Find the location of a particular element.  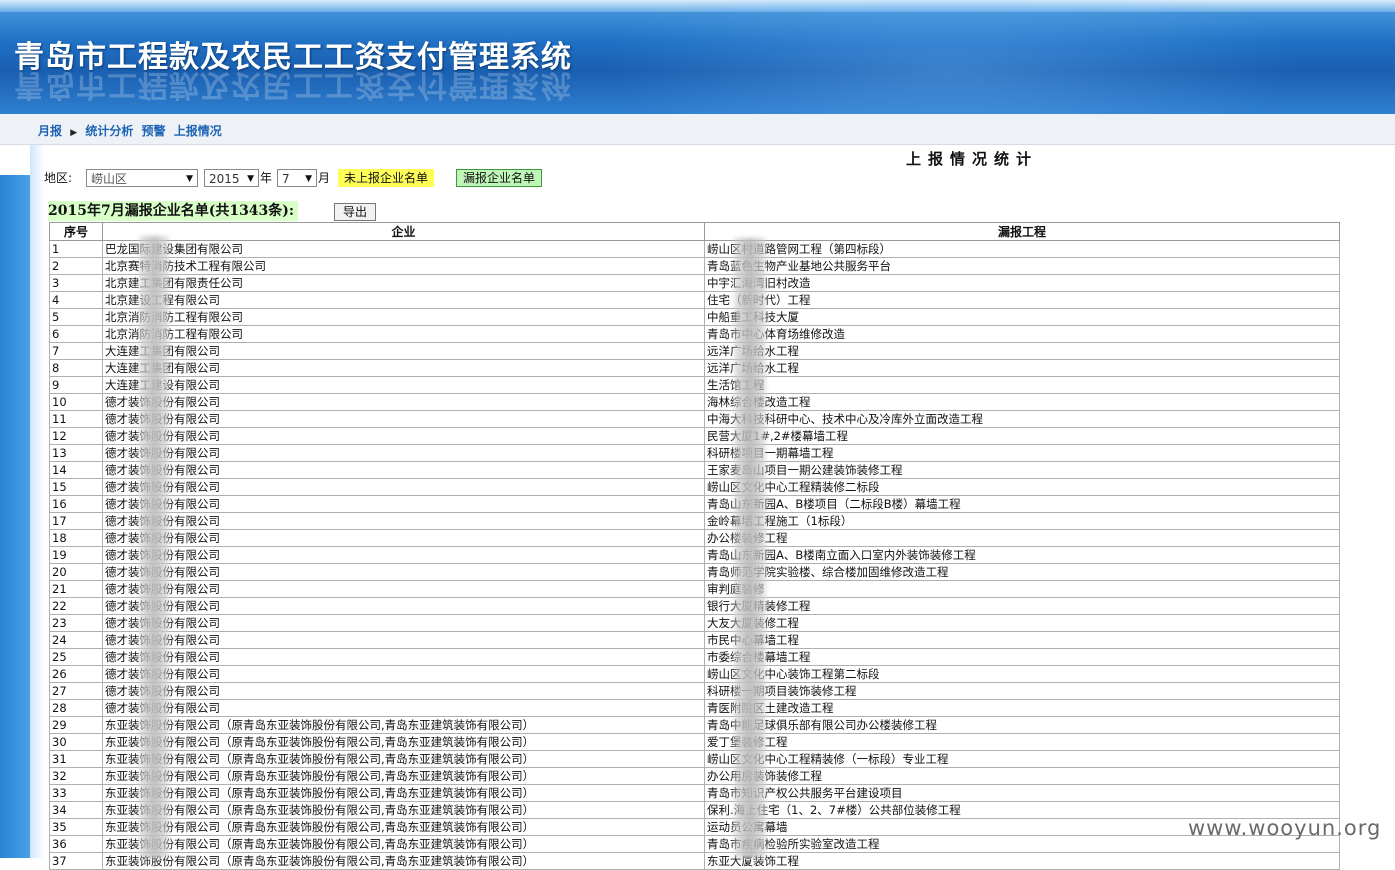

nav-arrow-icon: ▶ is located at coordinates (74, 133).